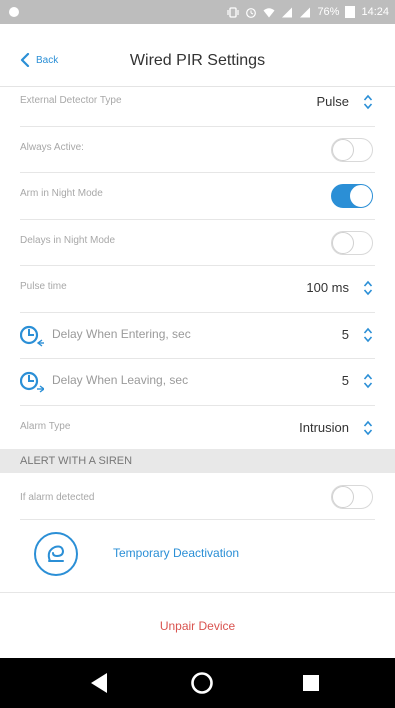  Describe the element at coordinates (324, 427) in the screenshot. I see `alarm-type-value: Intrusion` at that location.